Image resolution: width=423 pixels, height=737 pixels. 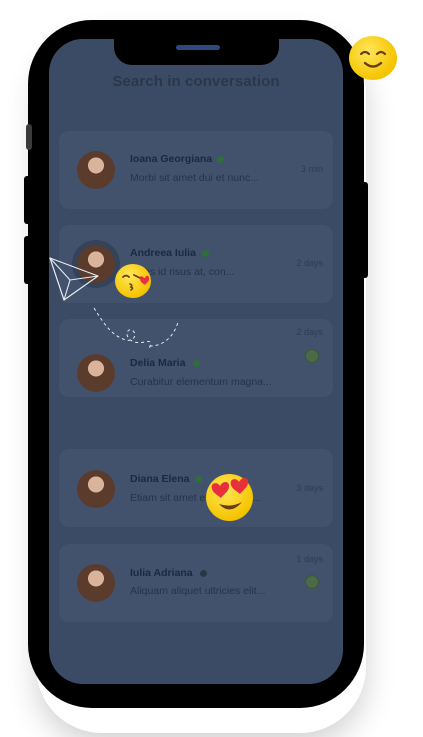 What do you see at coordinates (158, 363) in the screenshot?
I see `contact-name: Delia Maria` at bounding box center [158, 363].